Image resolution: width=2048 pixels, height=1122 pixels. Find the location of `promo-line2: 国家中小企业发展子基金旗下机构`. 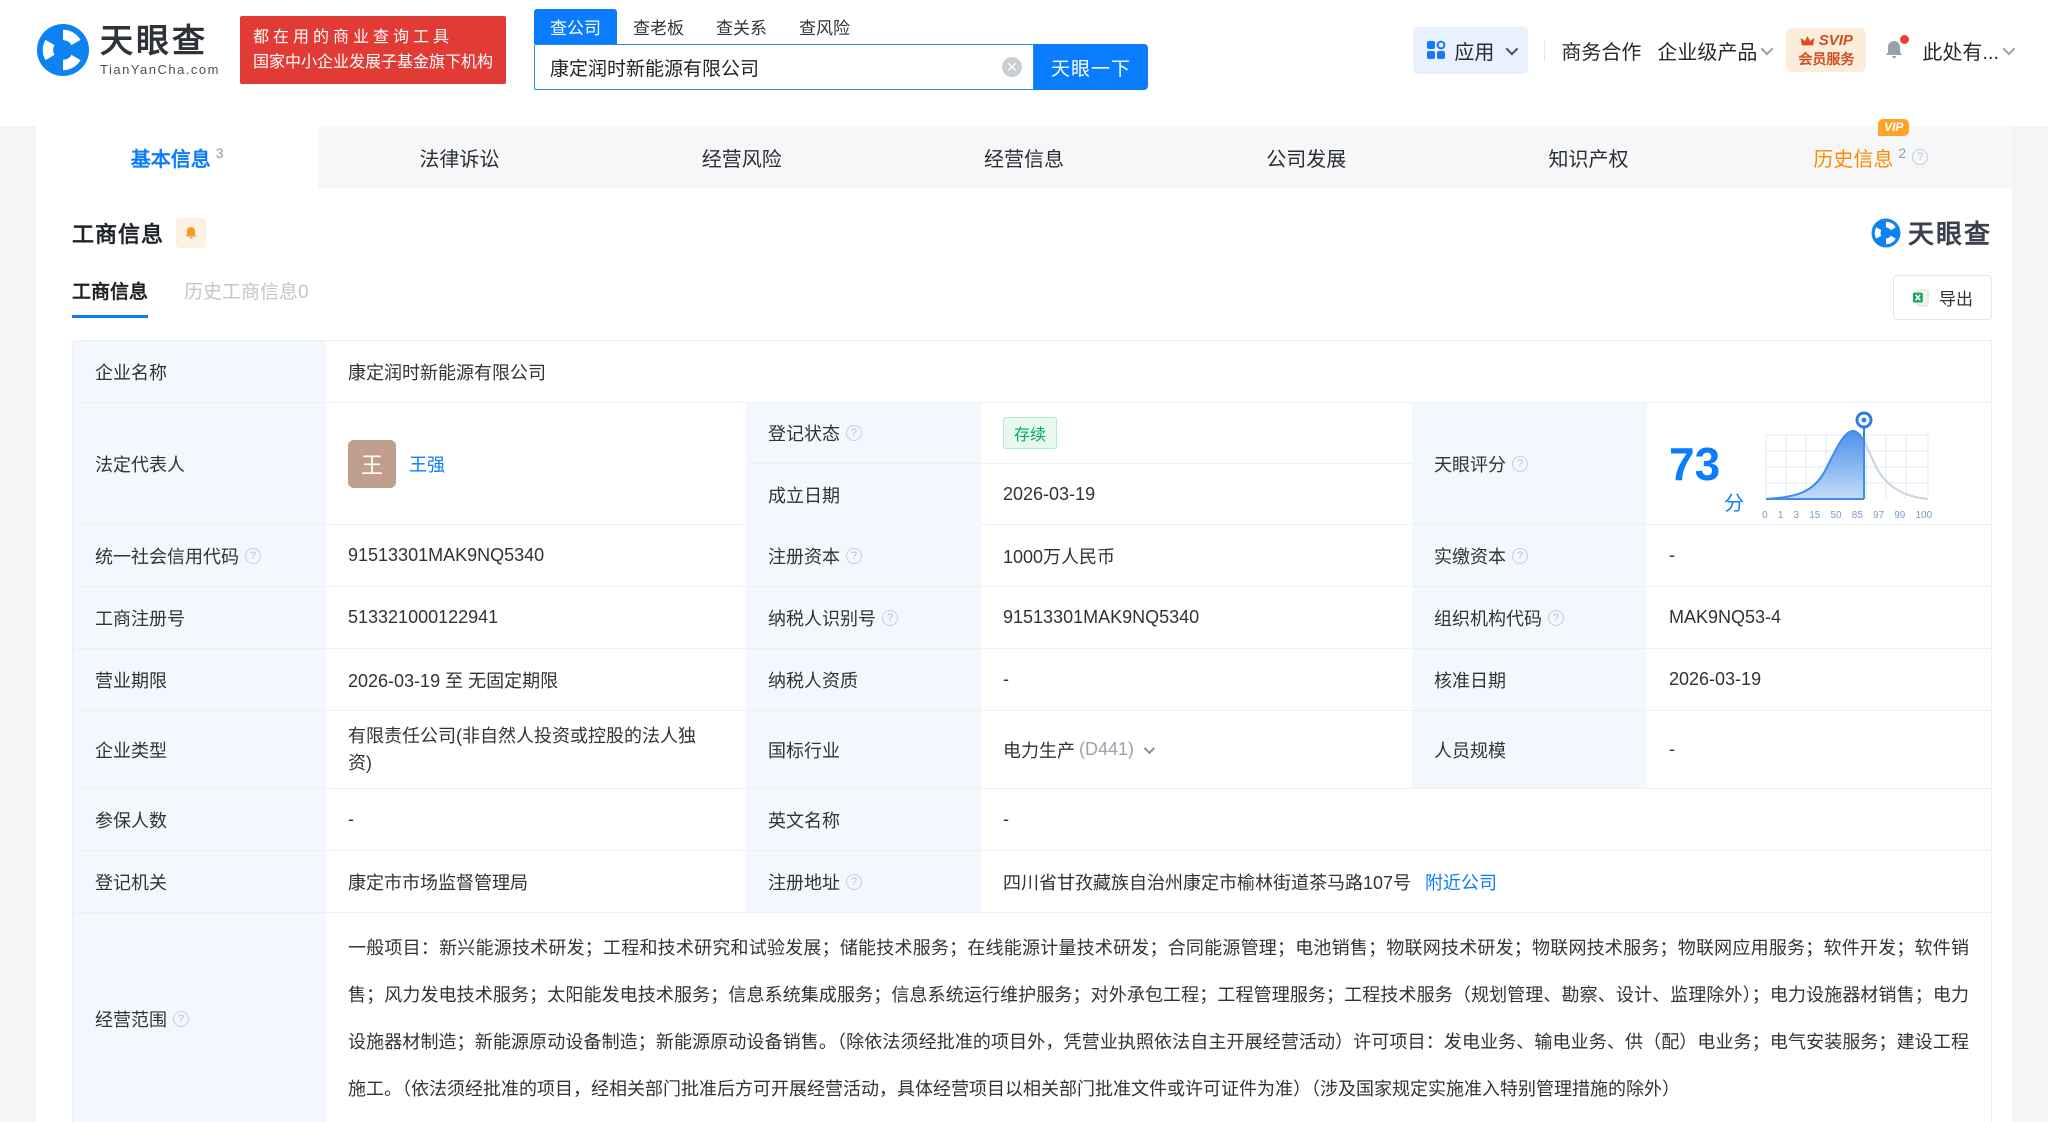

promo-line2: 国家中小企业发展子基金旗下机构 is located at coordinates (373, 62).